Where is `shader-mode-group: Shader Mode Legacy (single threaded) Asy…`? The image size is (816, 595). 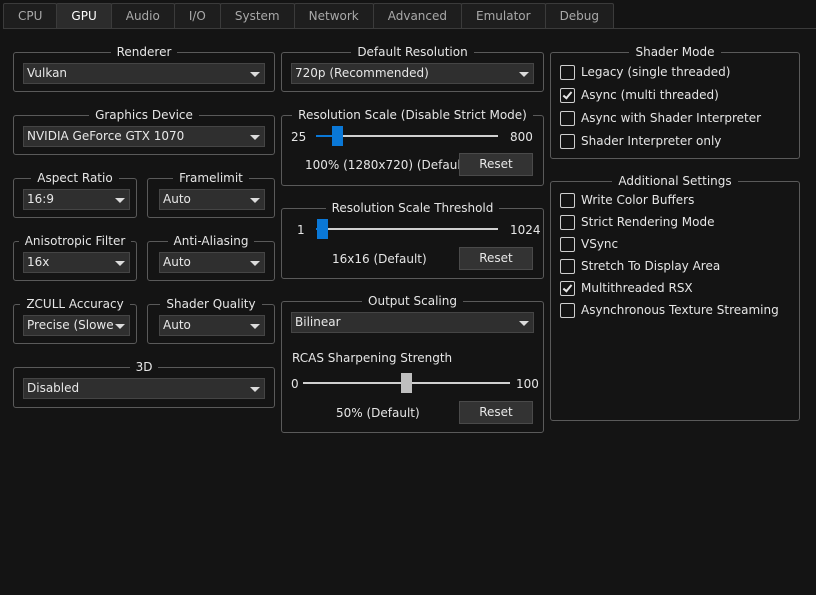 shader-mode-group: Shader Mode Legacy (single threaded) Asy… is located at coordinates (675, 102).